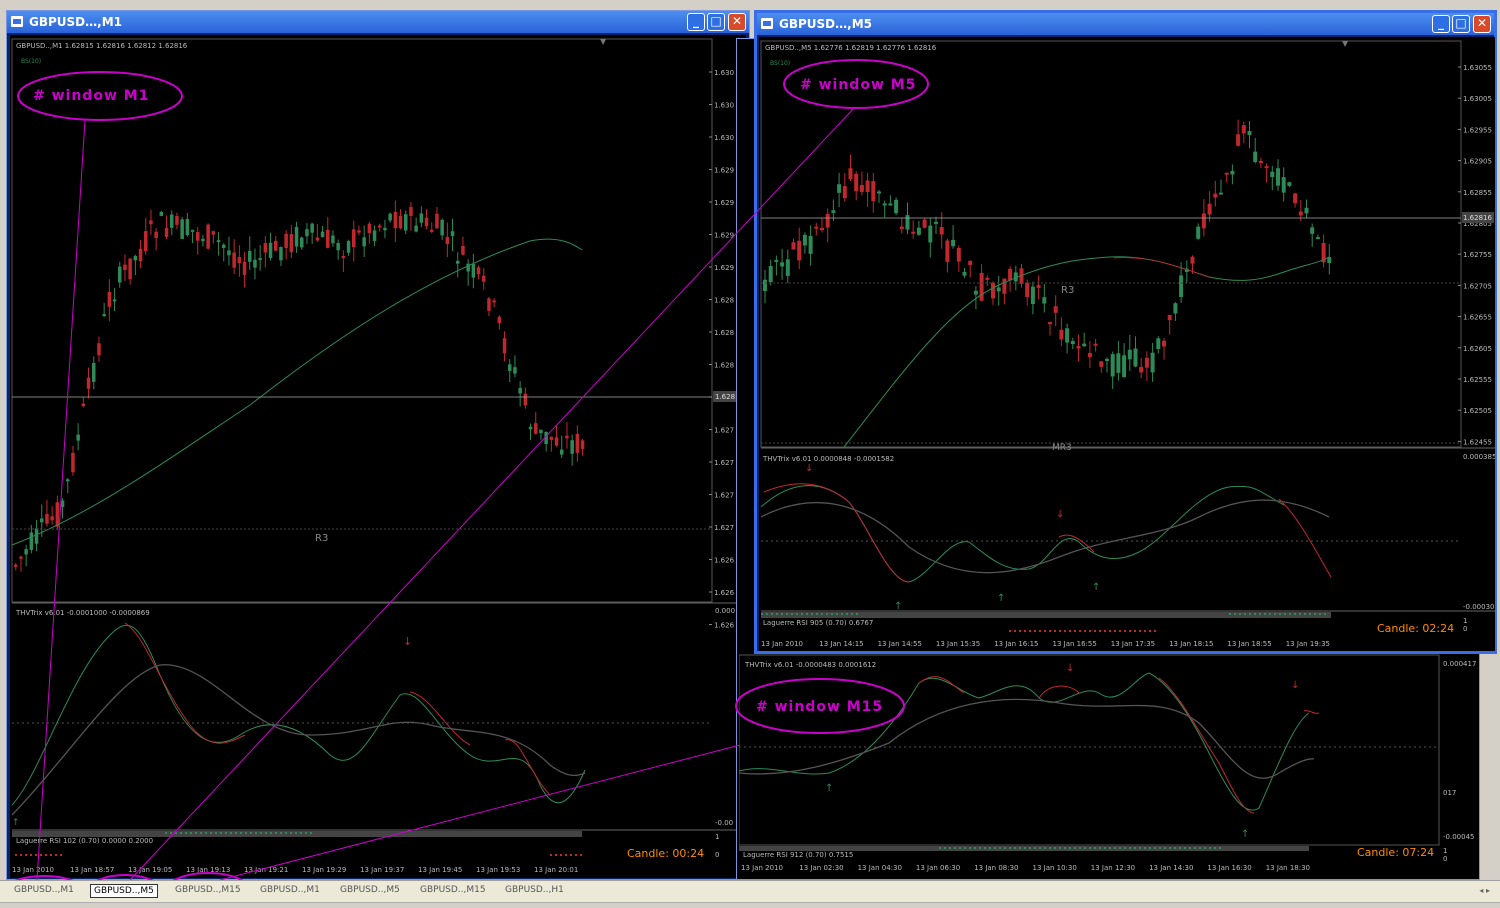 This screenshot has width=1500, height=908. Describe the element at coordinates (378, 22) in the screenshot. I see `titlebar-m1: GBPUSD…,M1 _ □ ✕` at that location.